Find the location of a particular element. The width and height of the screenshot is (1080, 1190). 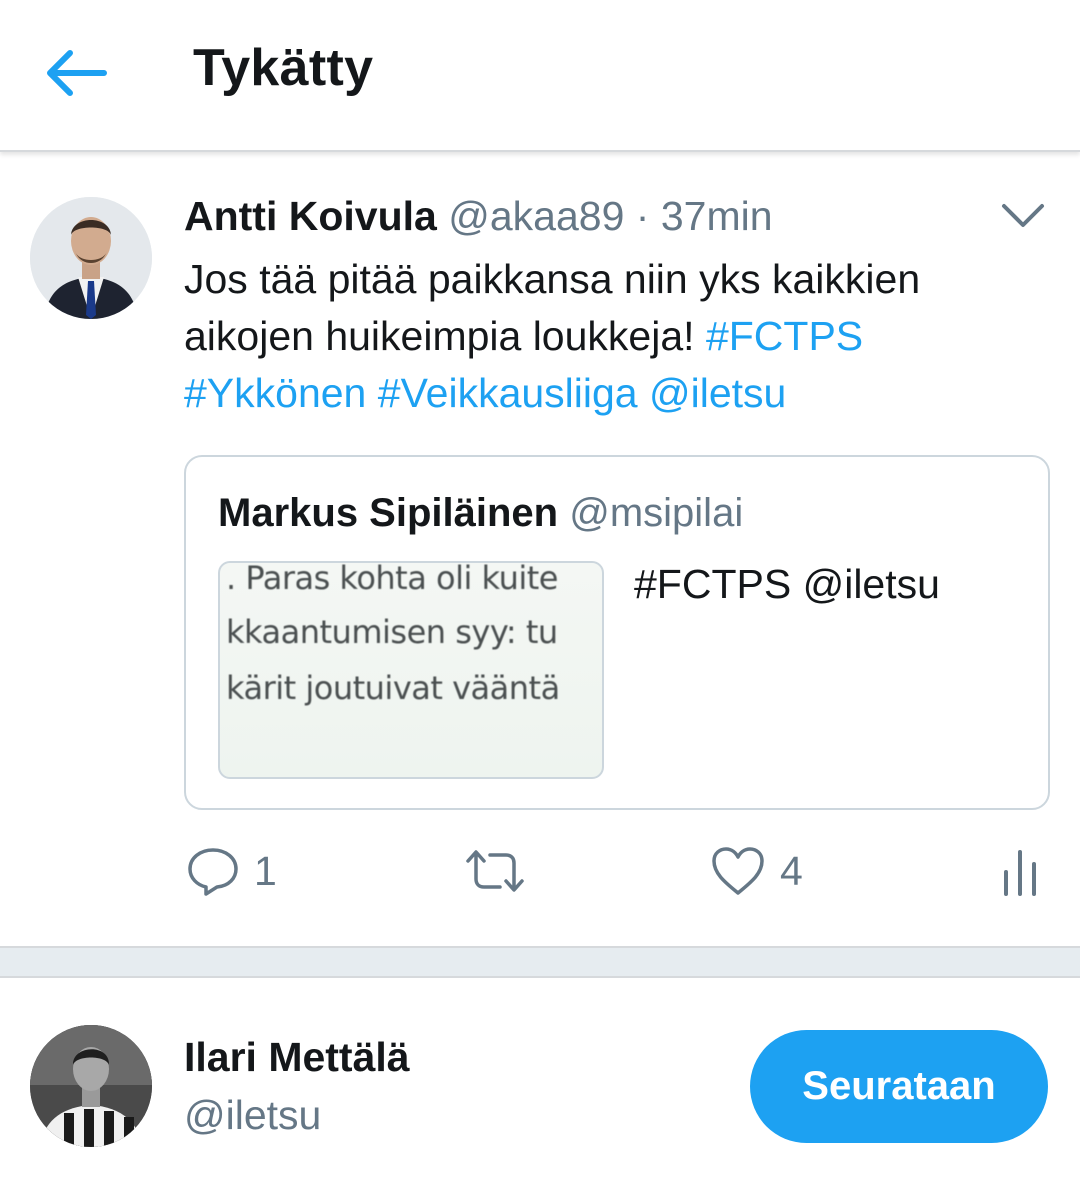

hashtag-link: #Ykkönen is located at coordinates (275, 393).